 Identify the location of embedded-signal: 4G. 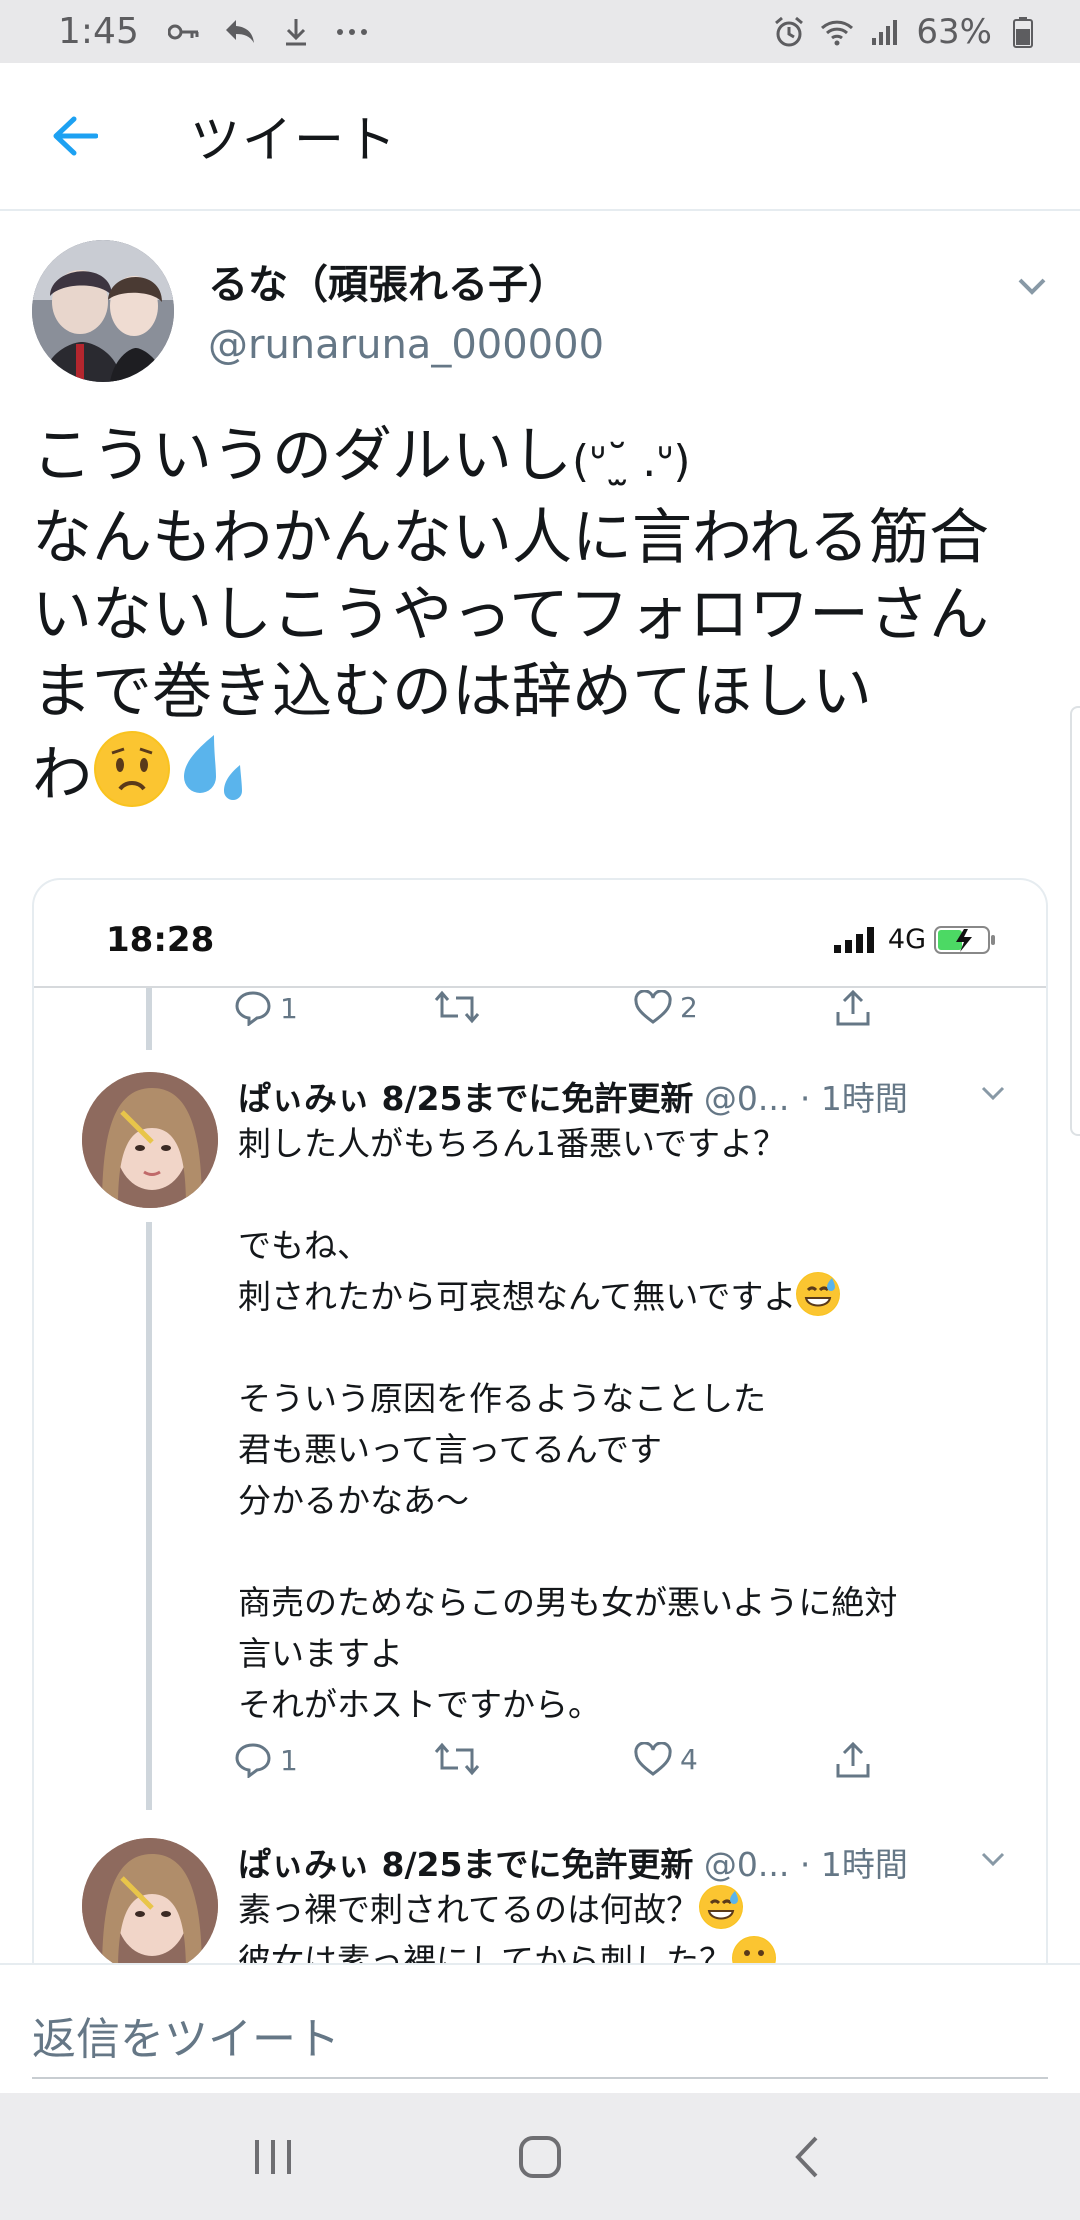
(914, 939).